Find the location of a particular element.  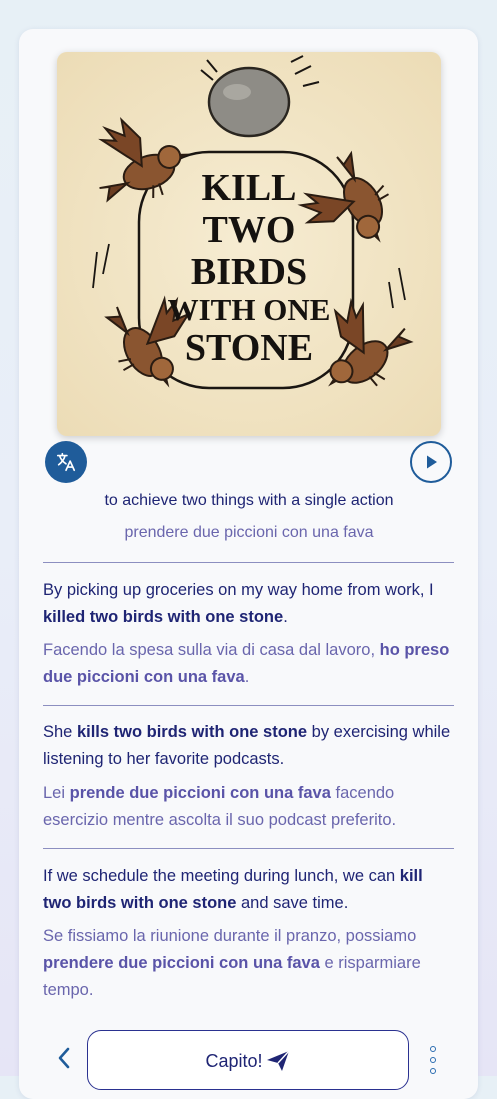

play-audio-button is located at coordinates (431, 462).